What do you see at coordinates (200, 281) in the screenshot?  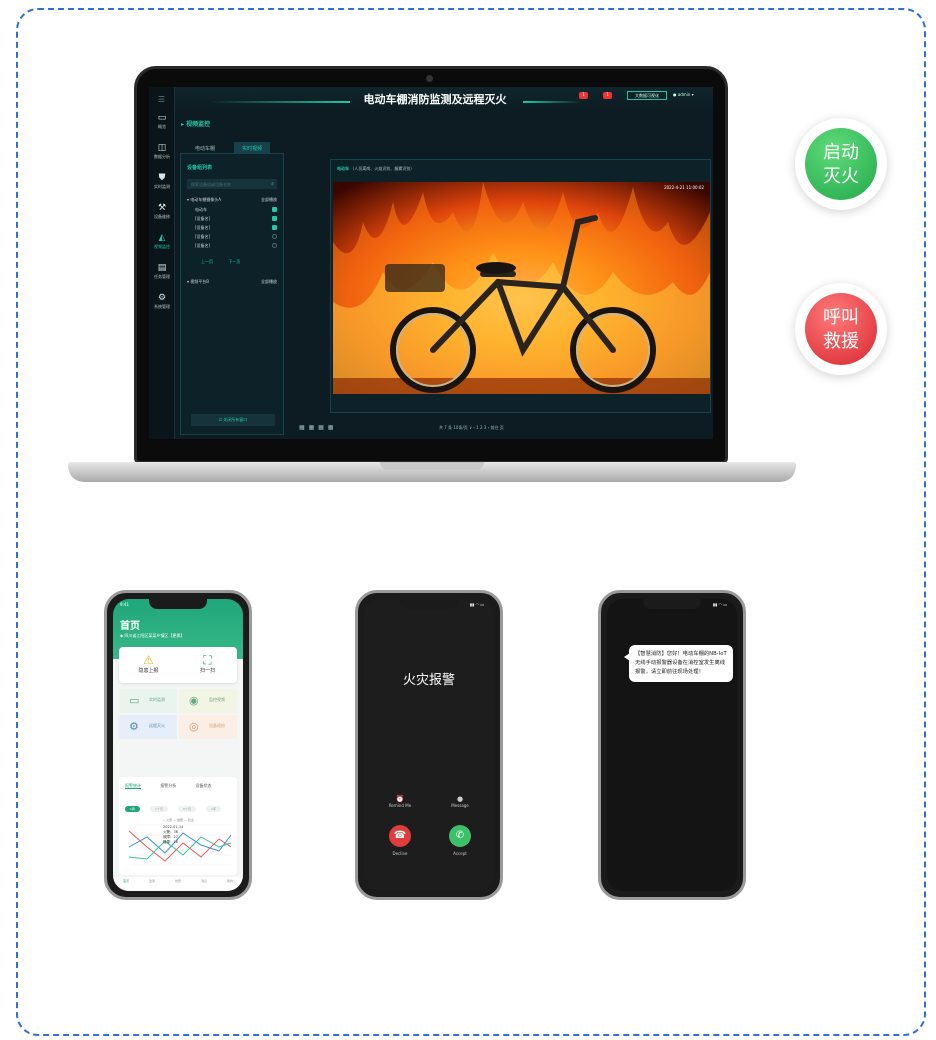 I see `group-name: 视频平台B` at bounding box center [200, 281].